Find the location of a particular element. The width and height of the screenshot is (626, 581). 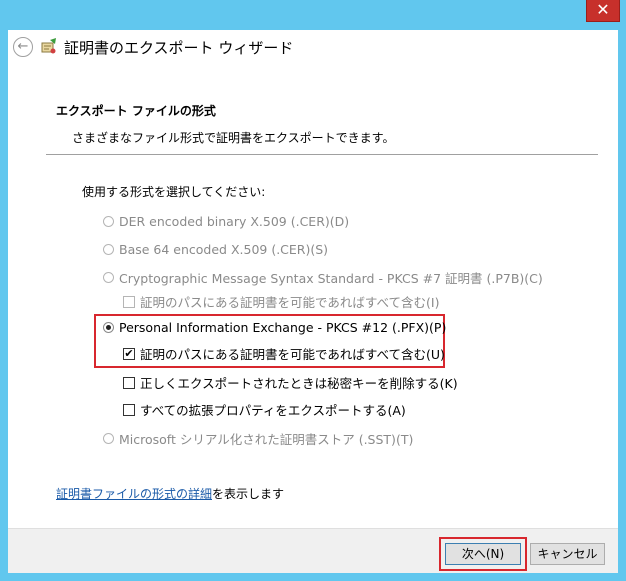

radio-checked-icon is located at coordinates (108, 327).